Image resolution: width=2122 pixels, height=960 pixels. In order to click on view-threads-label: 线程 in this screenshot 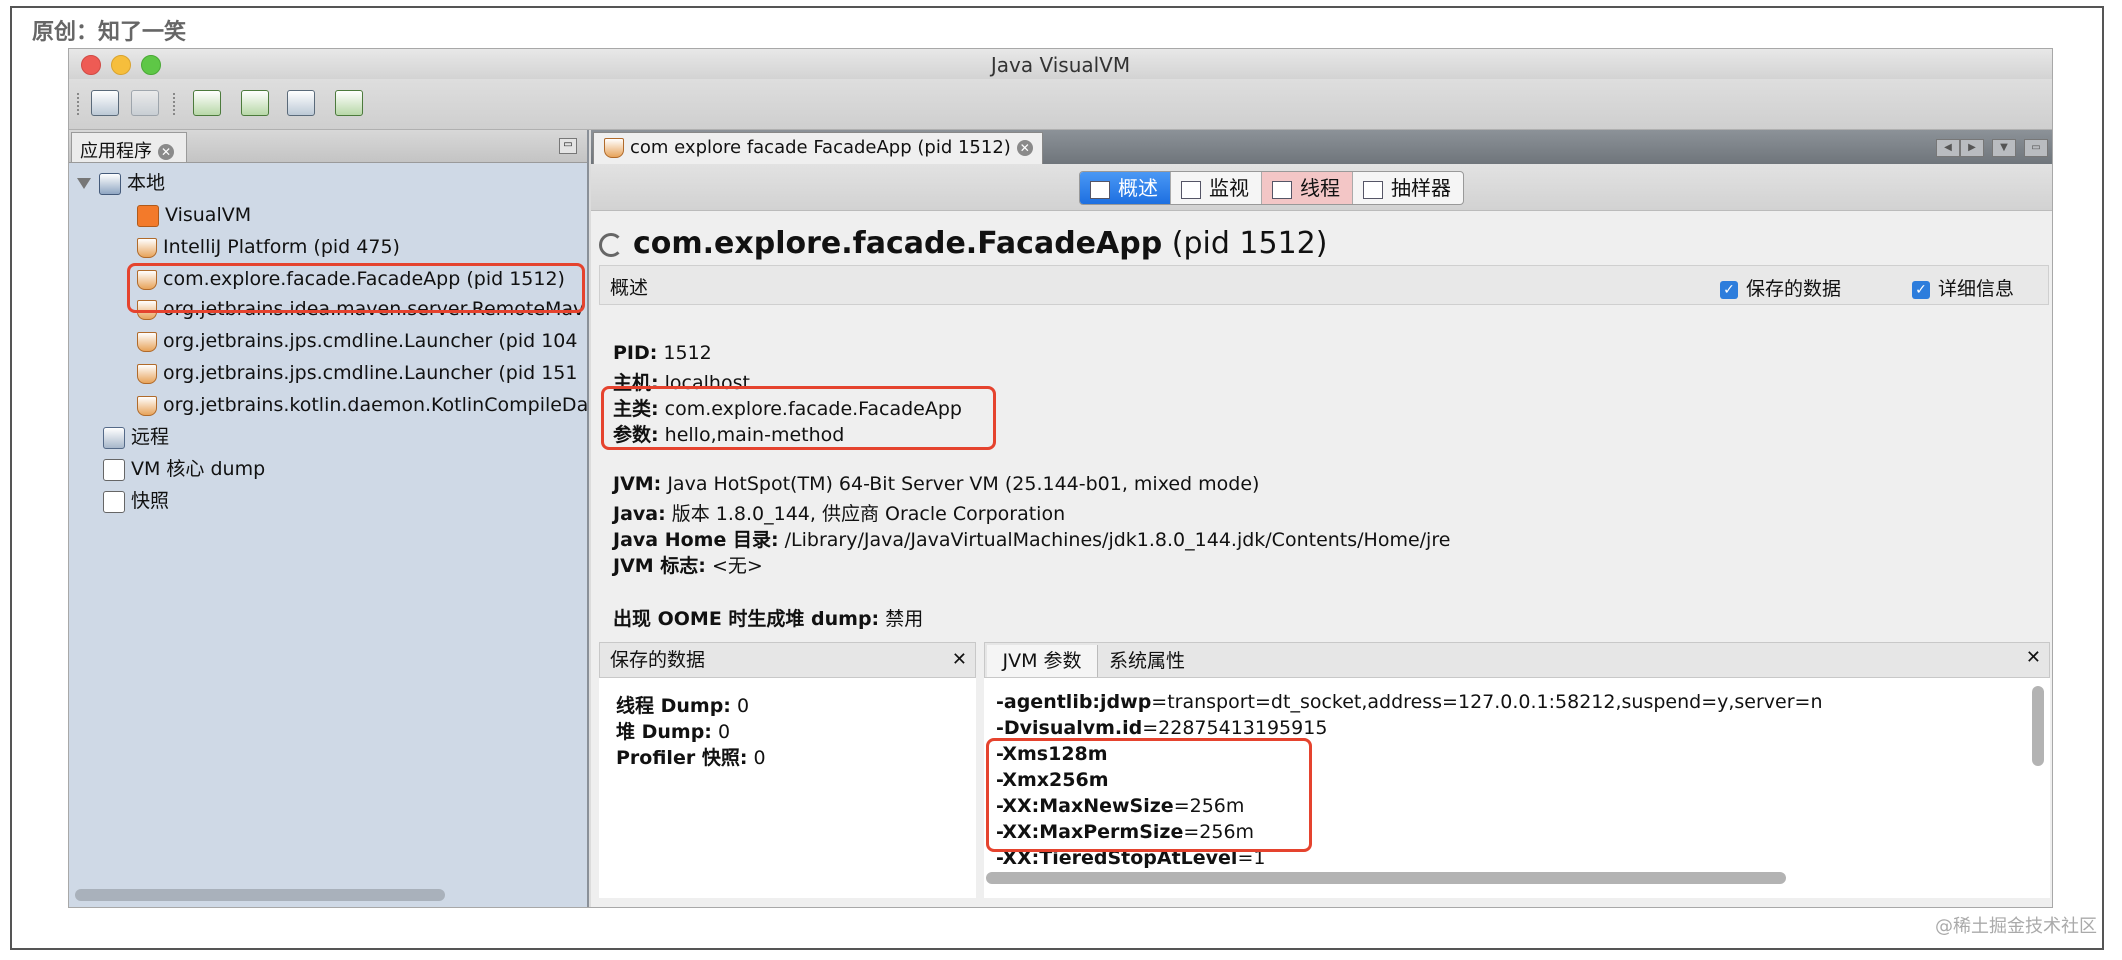, I will do `click(1320, 188)`.